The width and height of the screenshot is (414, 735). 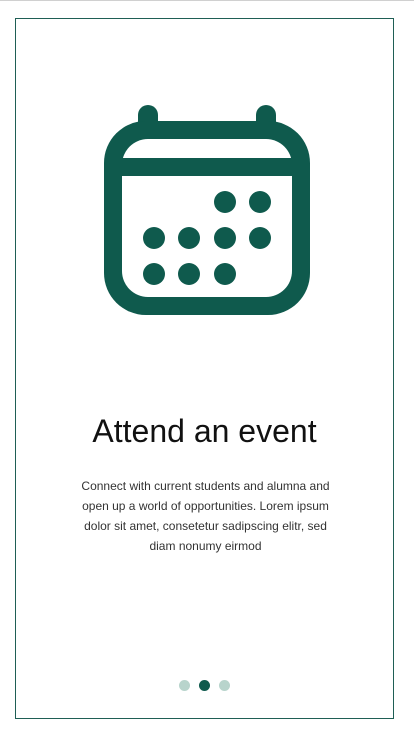 I want to click on calendar-icon, so click(x=207, y=210).